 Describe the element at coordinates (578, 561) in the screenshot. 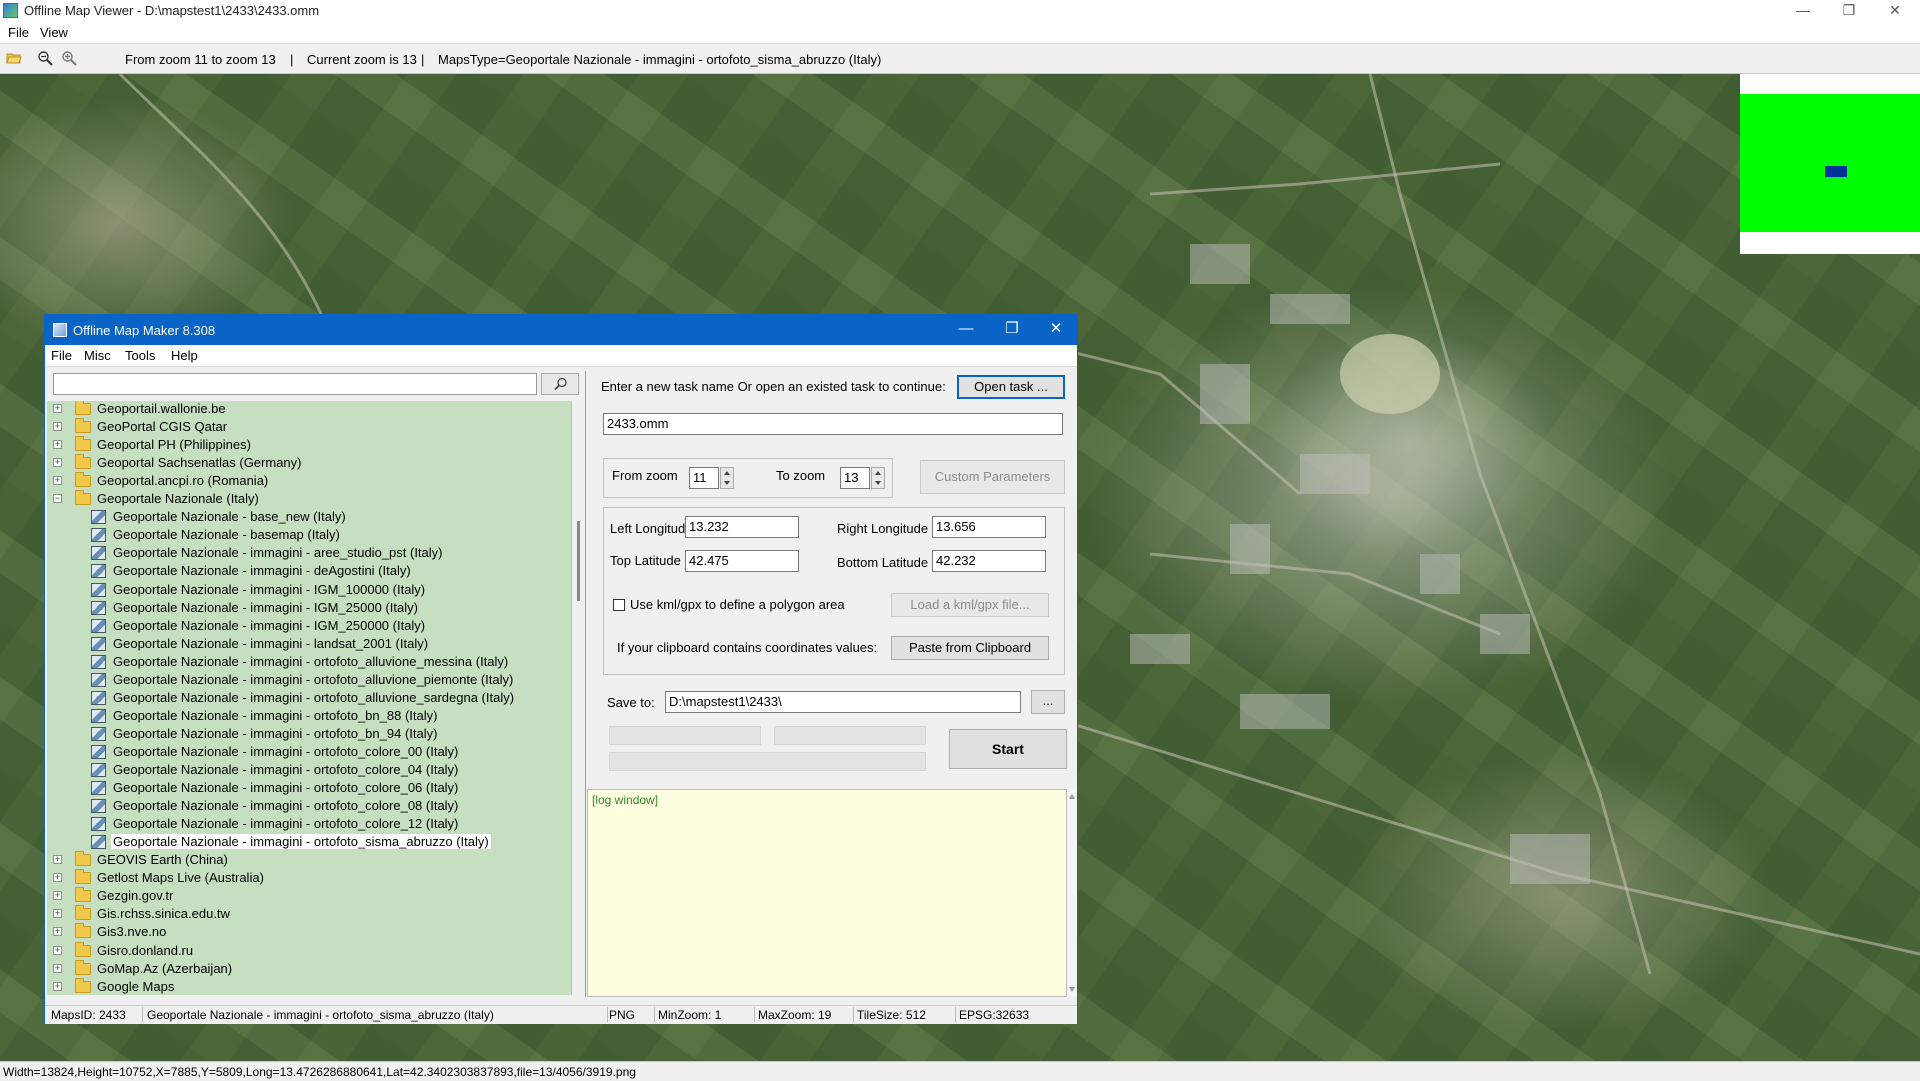

I see `tree-scroll-thumb` at that location.